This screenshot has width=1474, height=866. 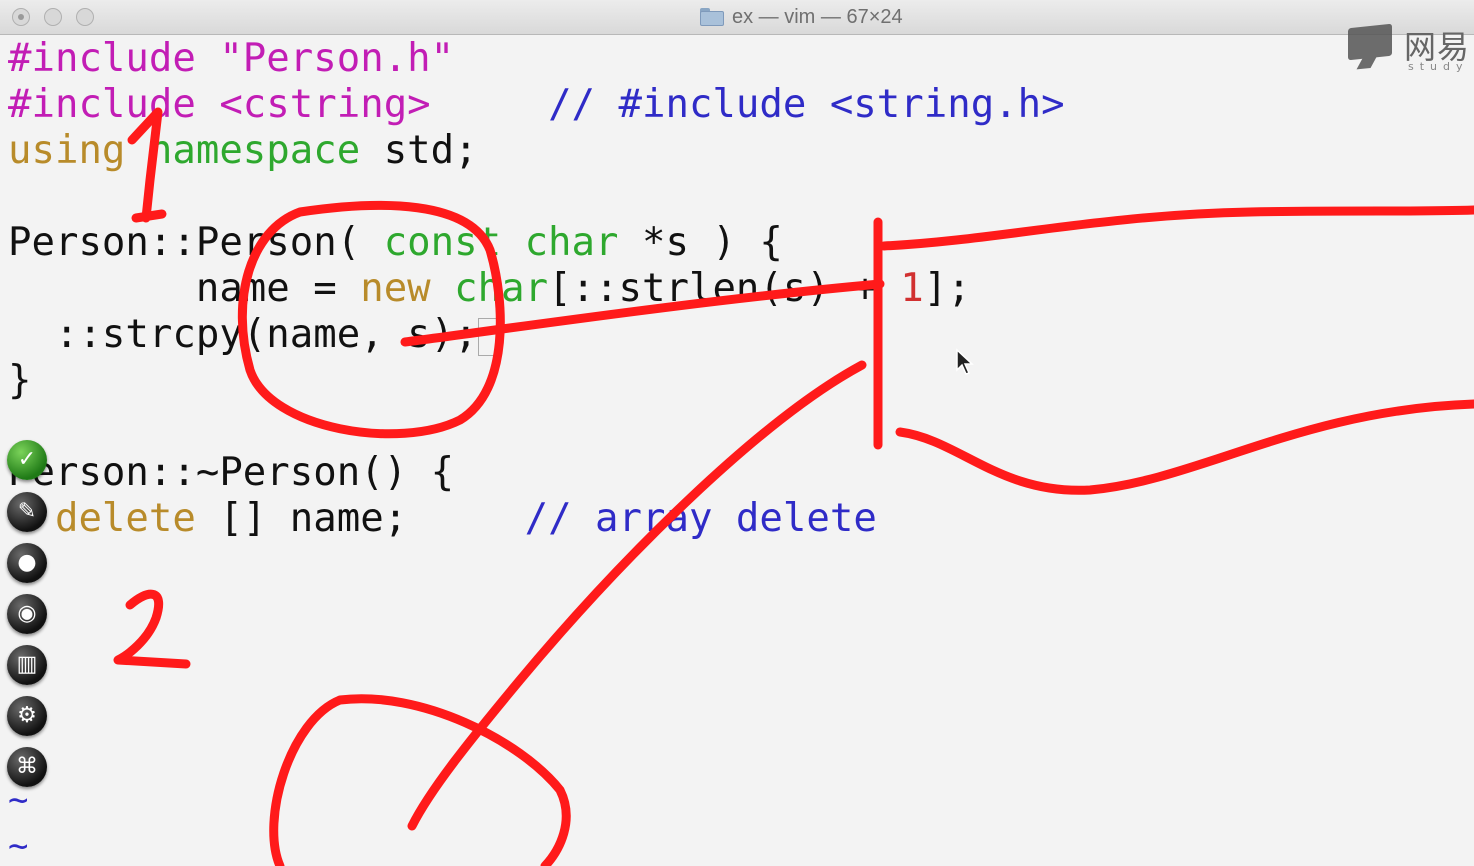 What do you see at coordinates (806, 104) in the screenshot?
I see `code-comment: // #include <string.h>` at bounding box center [806, 104].